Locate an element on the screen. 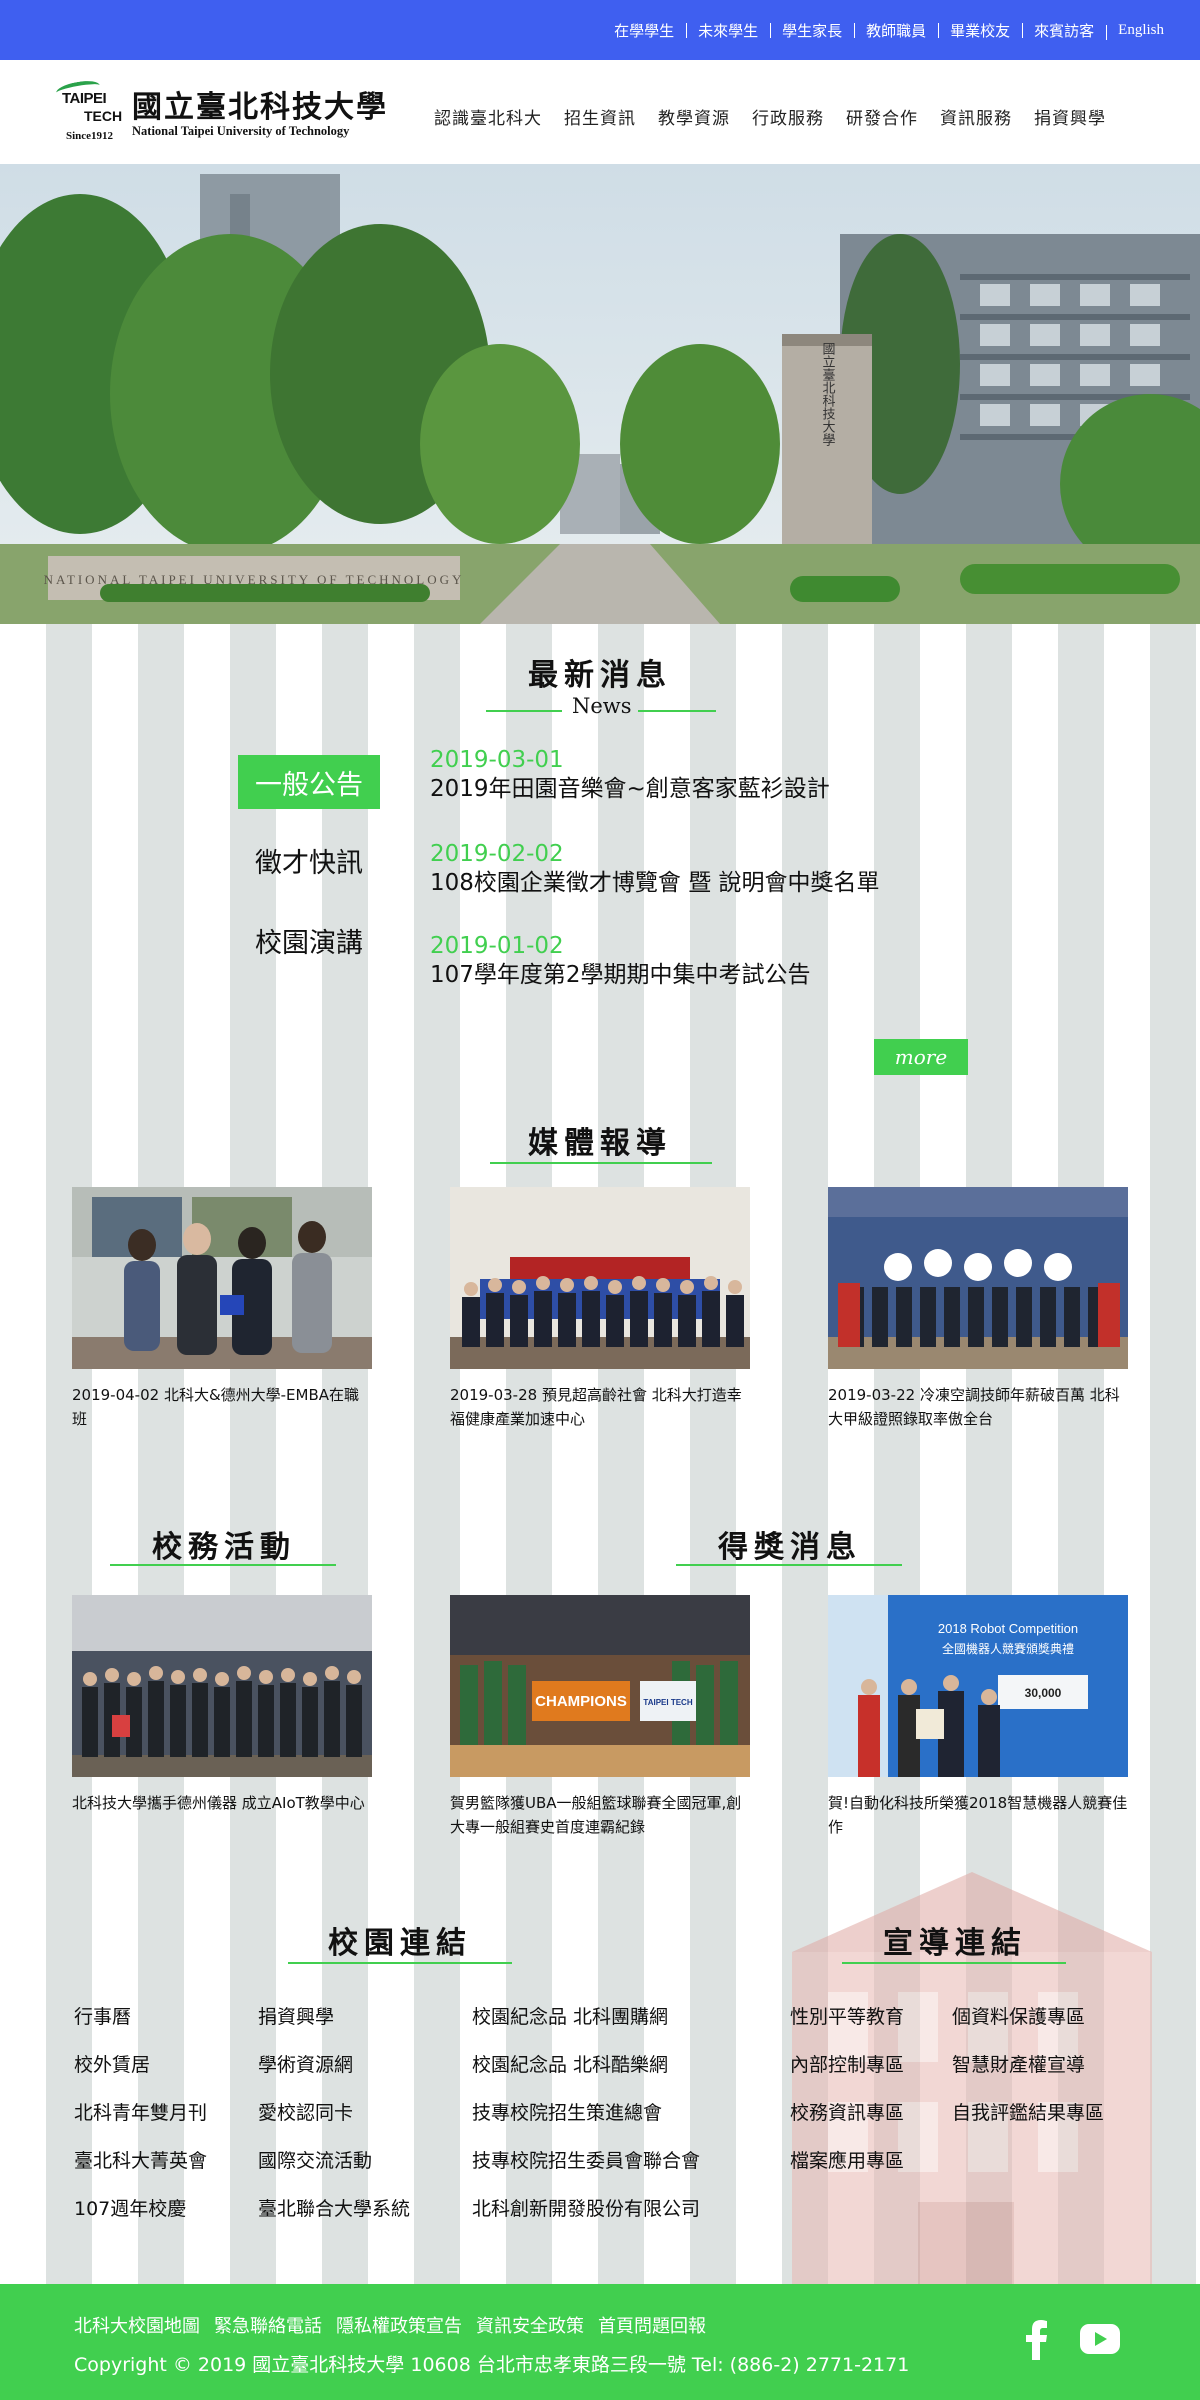  award-caption: 賀!自動化科技所榮獲2018智慧機器人競賽佳作 is located at coordinates (978, 1815).